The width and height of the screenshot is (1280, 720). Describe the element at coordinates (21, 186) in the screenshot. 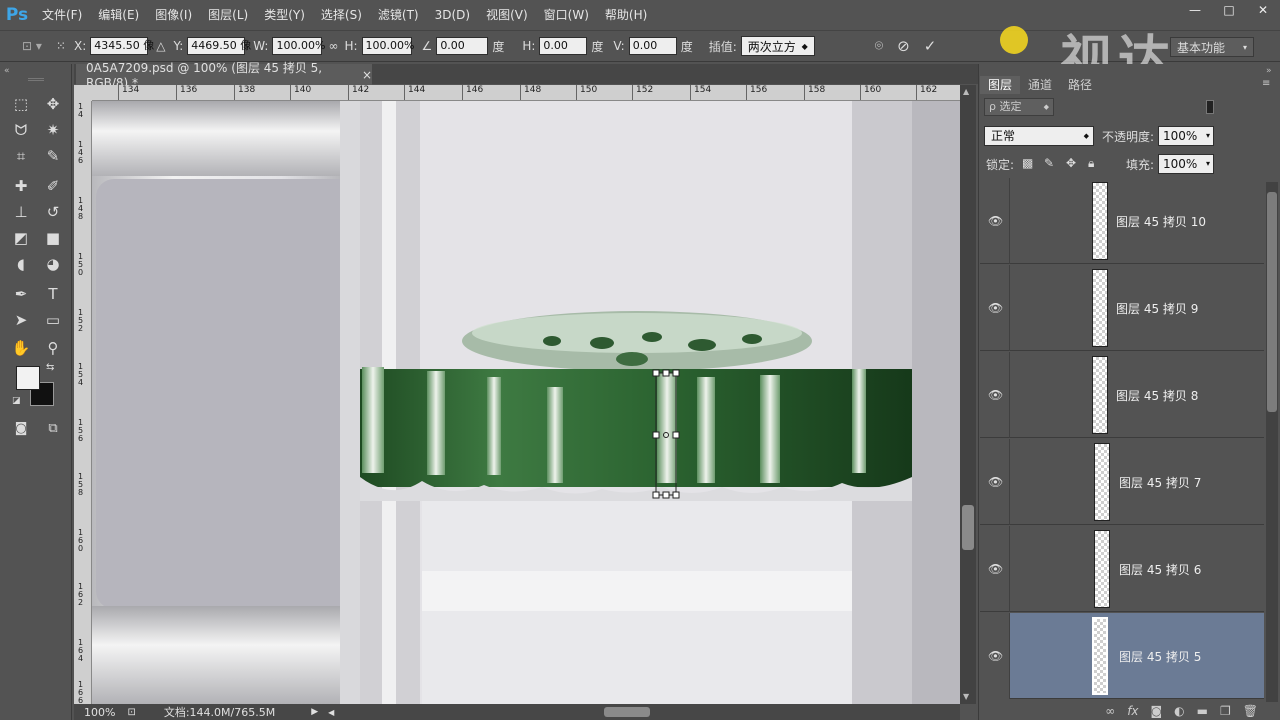

I see `healing-brush-icon: ✚` at that location.